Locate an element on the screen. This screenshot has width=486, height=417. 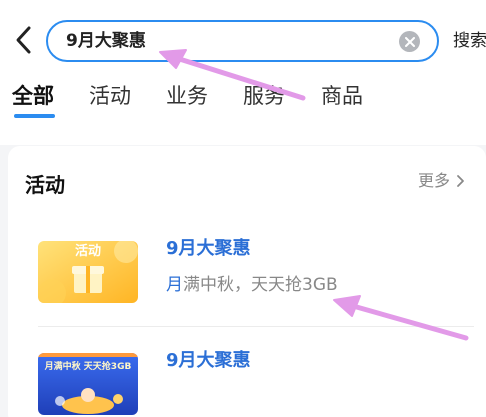
clear-button is located at coordinates (409, 41).